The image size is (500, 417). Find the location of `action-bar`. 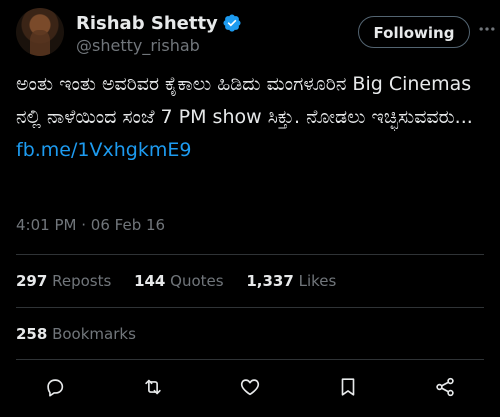

action-bar is located at coordinates (250, 387).